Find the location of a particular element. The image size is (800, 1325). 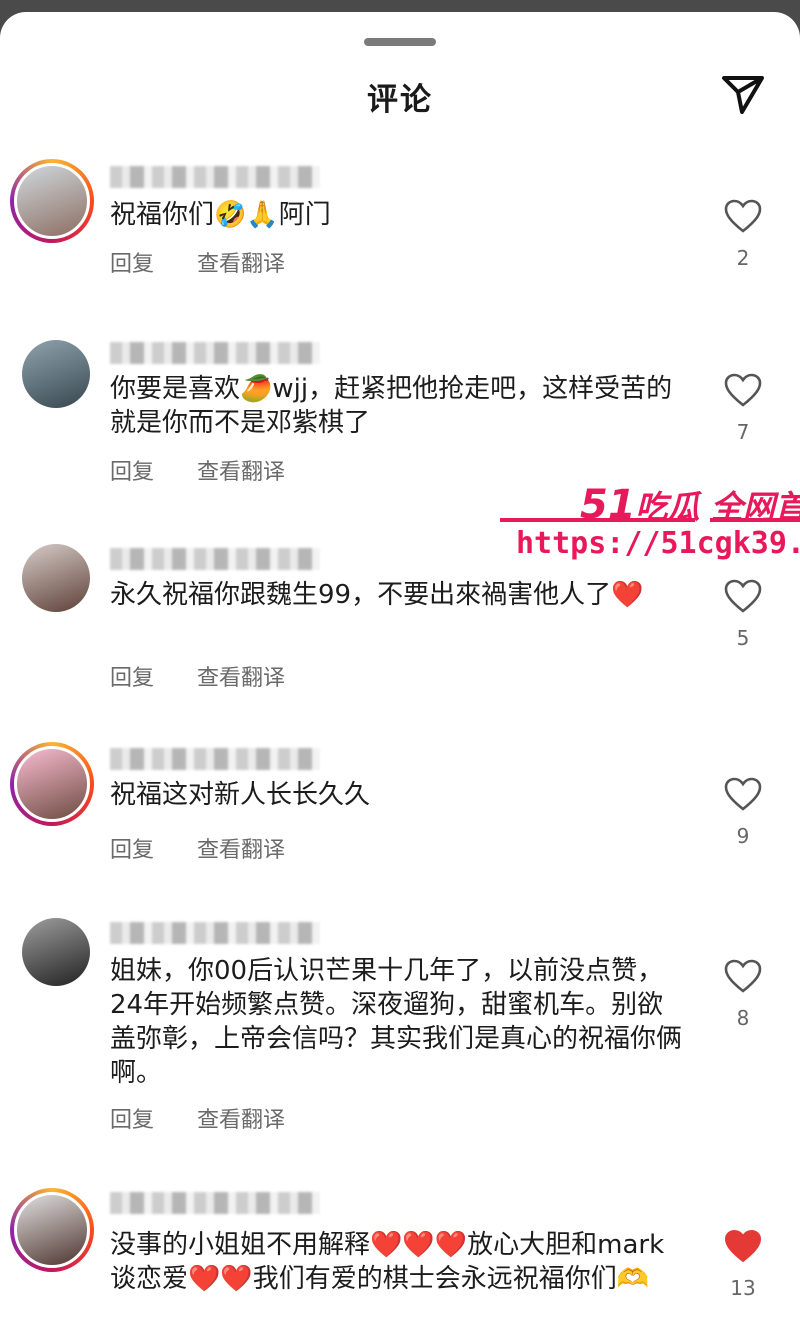

comment-text: 祝福这对新人长长久久 is located at coordinates (240, 795).